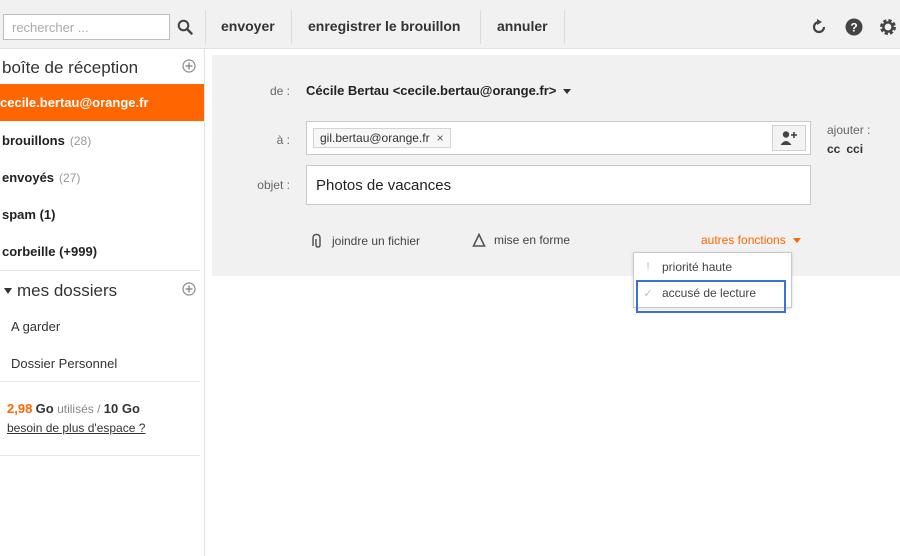  What do you see at coordinates (558, 138) in the screenshot?
I see `to-field: gil.bertau@orange.fr ×` at bounding box center [558, 138].